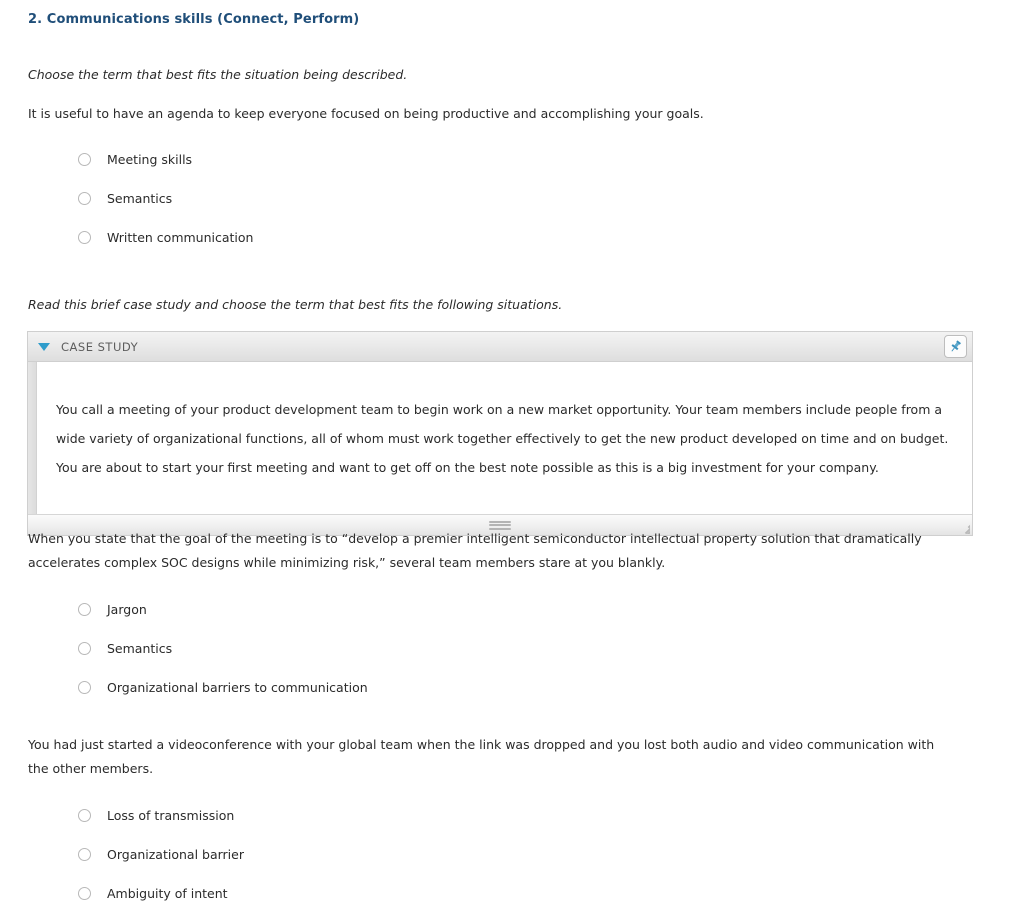 The image size is (1024, 918). I want to click on option-row: Loss of transmission, so click(501, 815).